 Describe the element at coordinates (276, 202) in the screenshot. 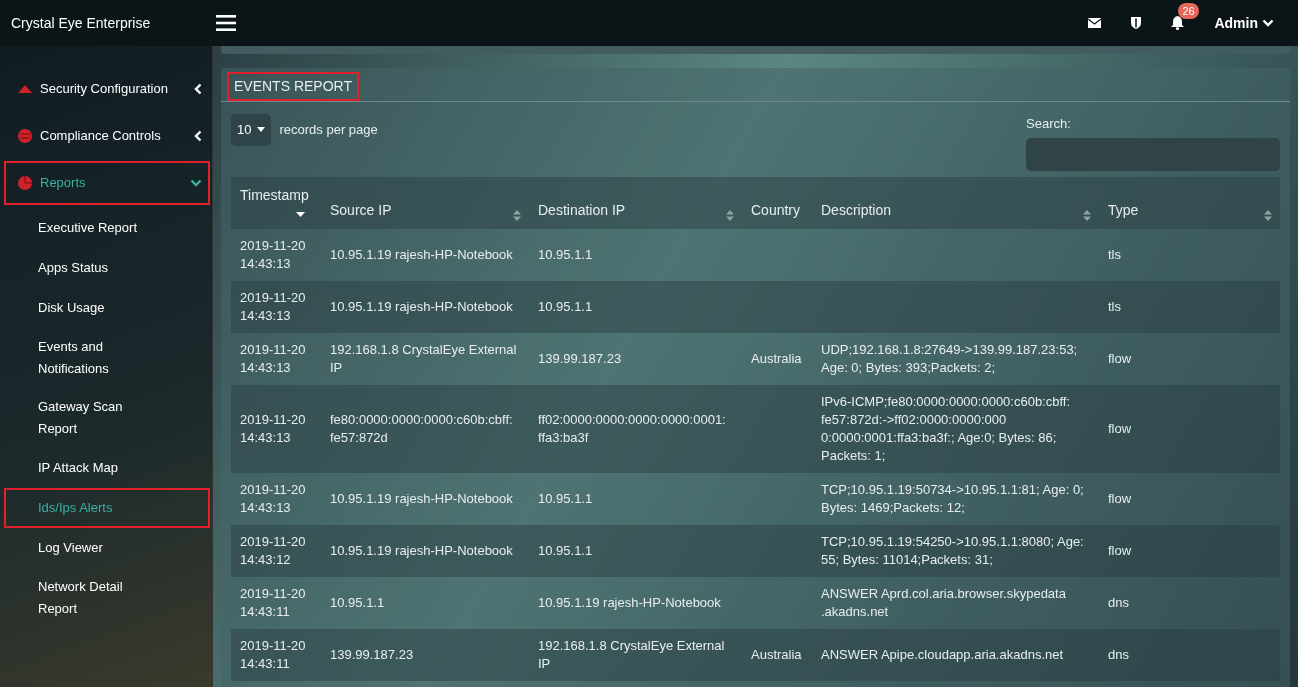

I see `column-header: Timestamp` at that location.